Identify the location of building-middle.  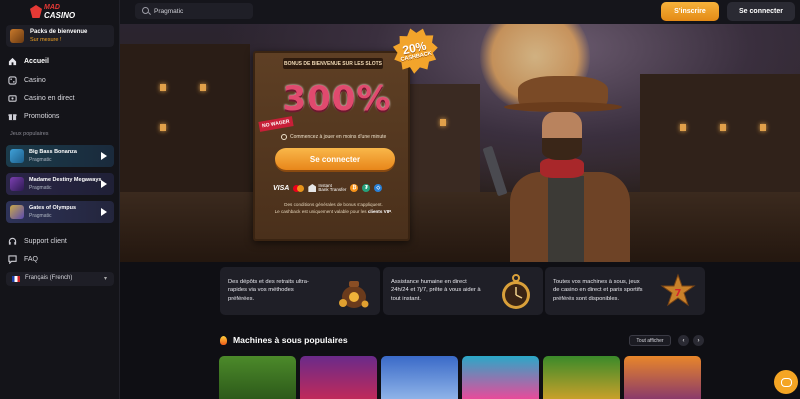
(445, 139).